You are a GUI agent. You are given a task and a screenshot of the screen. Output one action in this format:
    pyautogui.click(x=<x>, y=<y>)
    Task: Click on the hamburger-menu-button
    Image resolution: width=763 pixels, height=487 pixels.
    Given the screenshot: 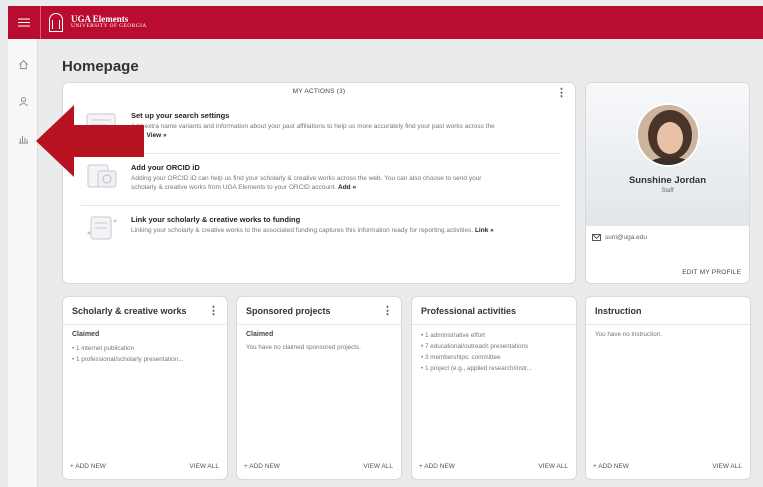 What is the action you would take?
    pyautogui.click(x=24, y=22)
    